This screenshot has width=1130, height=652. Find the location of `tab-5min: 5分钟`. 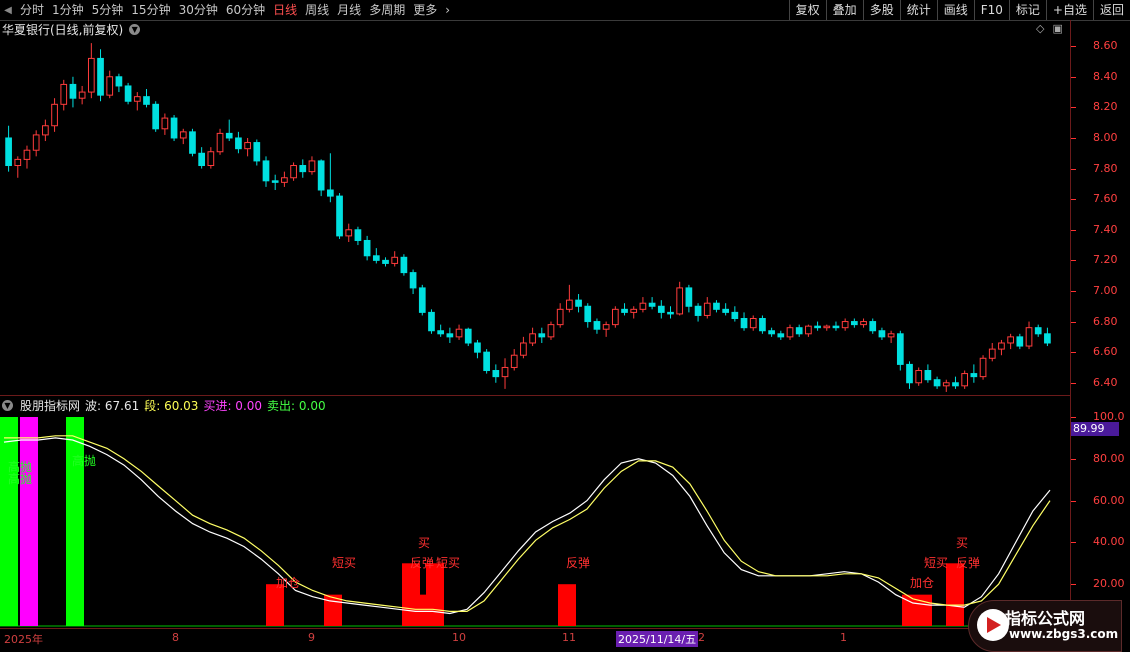

tab-5min: 5分钟 is located at coordinates (108, 10).